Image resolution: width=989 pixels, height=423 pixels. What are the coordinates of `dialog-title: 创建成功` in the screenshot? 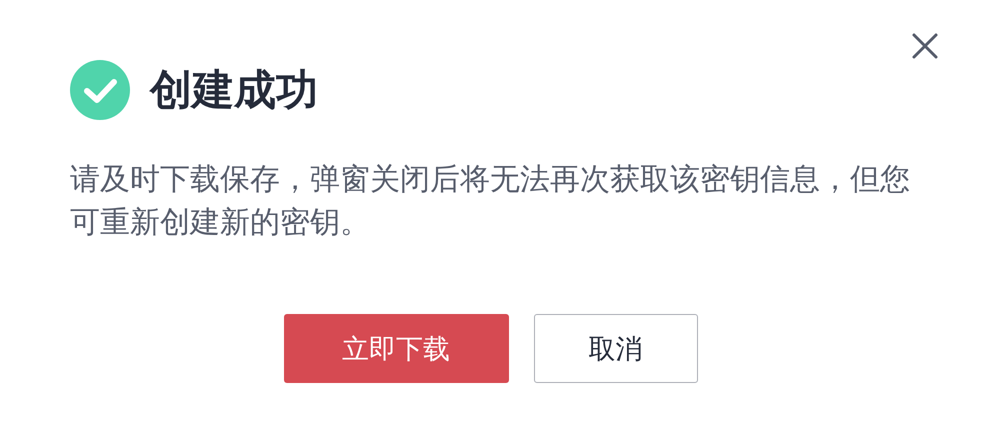 It's located at (234, 90).